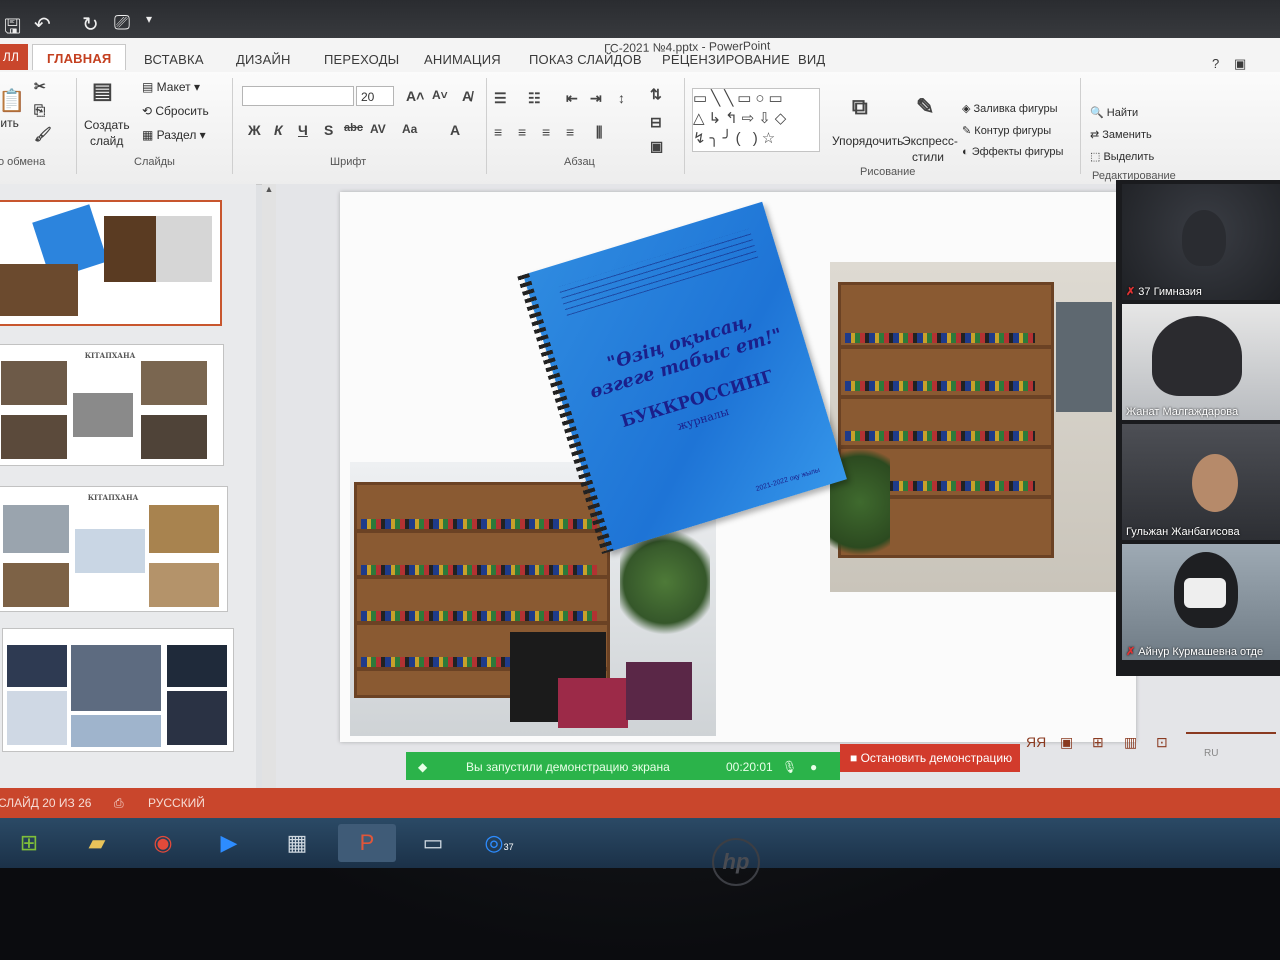 The width and height of the screenshot is (1280, 960). Describe the element at coordinates (1066, 742) in the screenshot. I see `normal-view-icon: ▣` at that location.